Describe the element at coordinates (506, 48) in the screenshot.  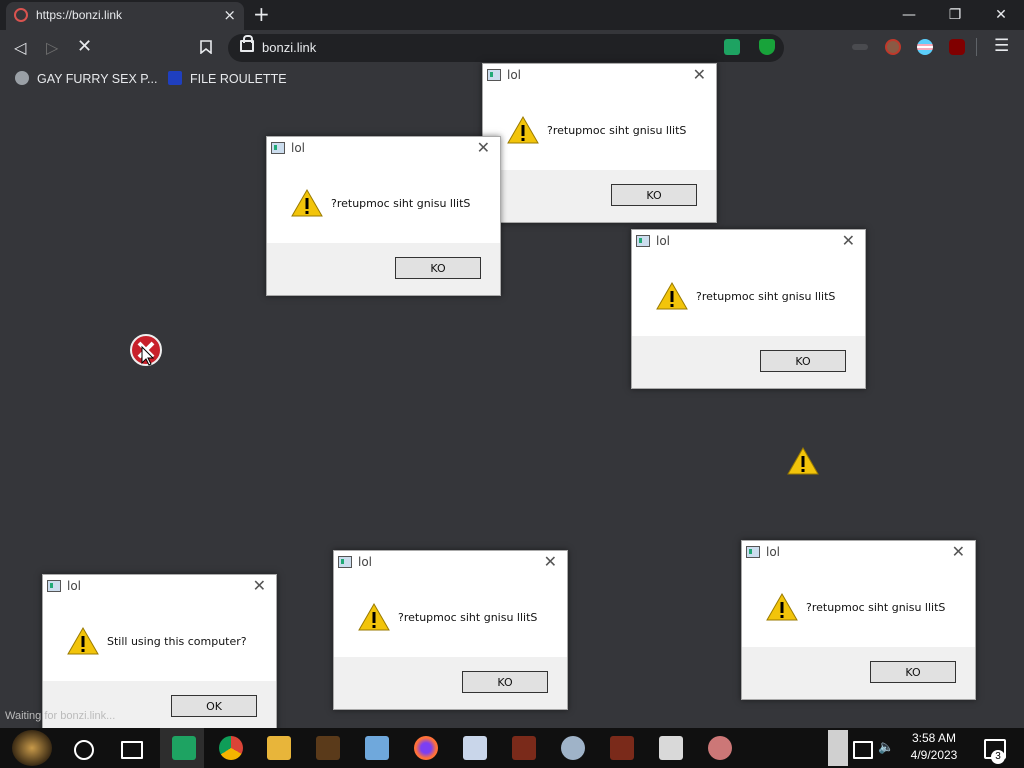
I see `address-bar: bonzi.link` at that location.